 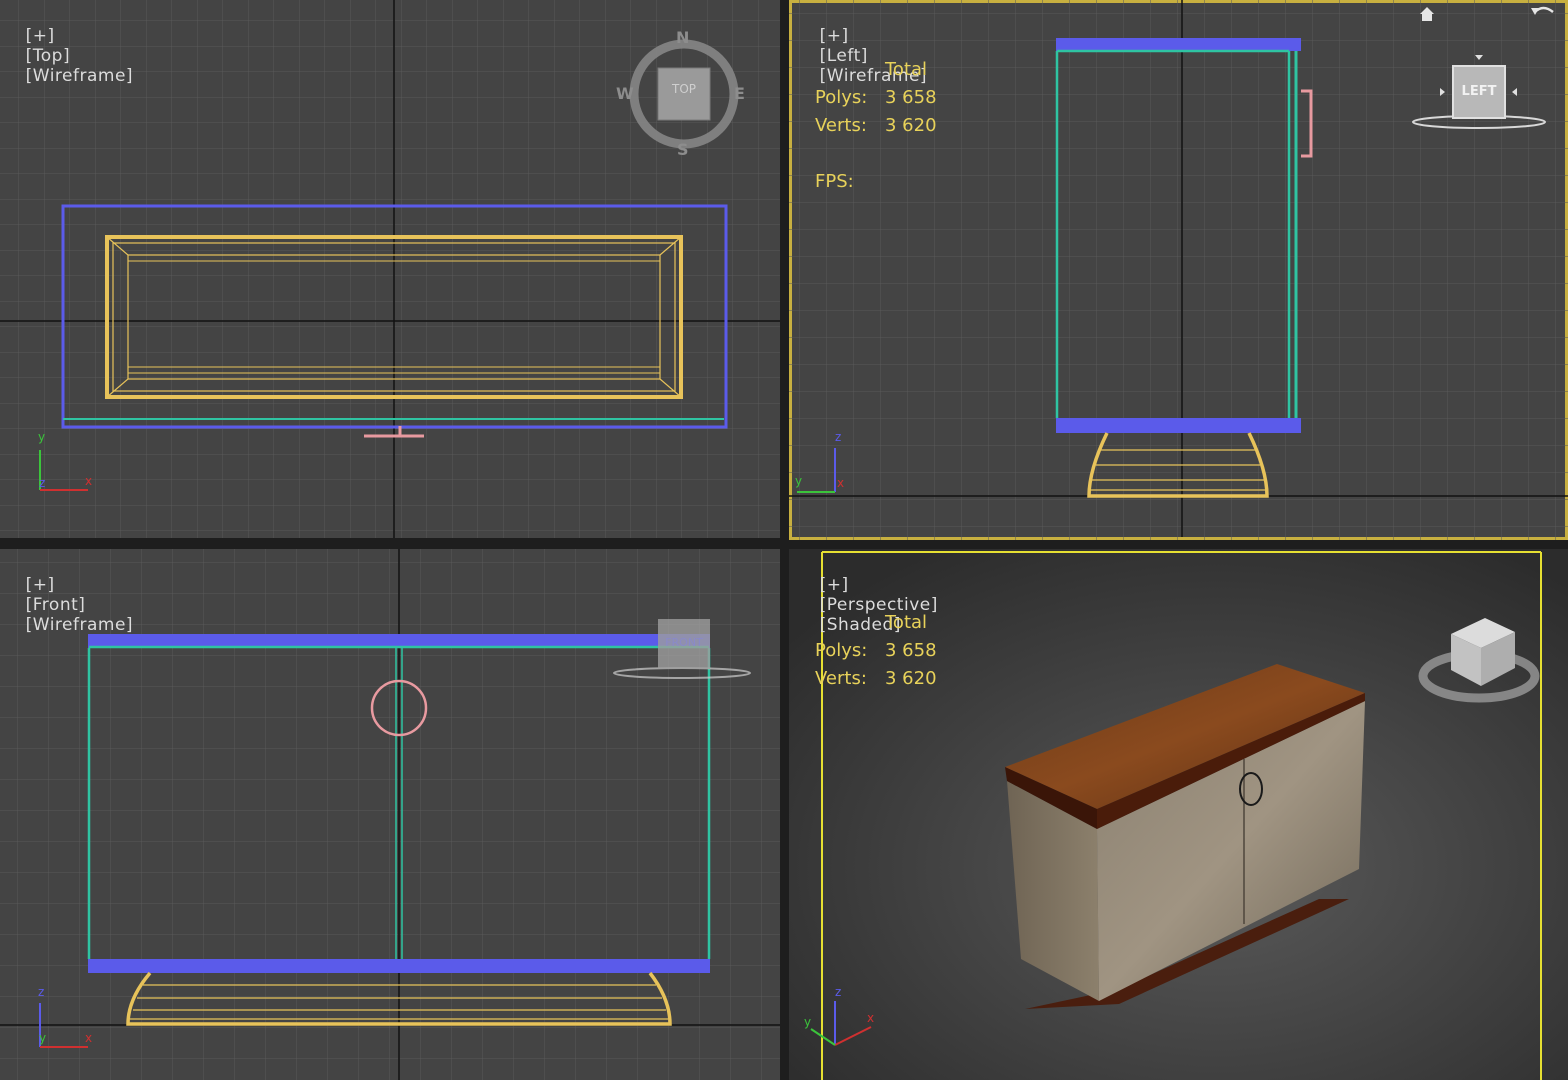 What do you see at coordinates (834, 181) in the screenshot?
I see `fps-label: FPS:` at bounding box center [834, 181].